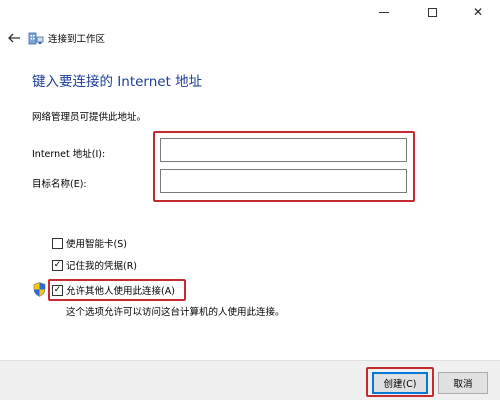 Image resolution: width=500 pixels, height=400 pixels. What do you see at coordinates (36, 38) in the screenshot?
I see `network-workplace-icon` at bounding box center [36, 38].